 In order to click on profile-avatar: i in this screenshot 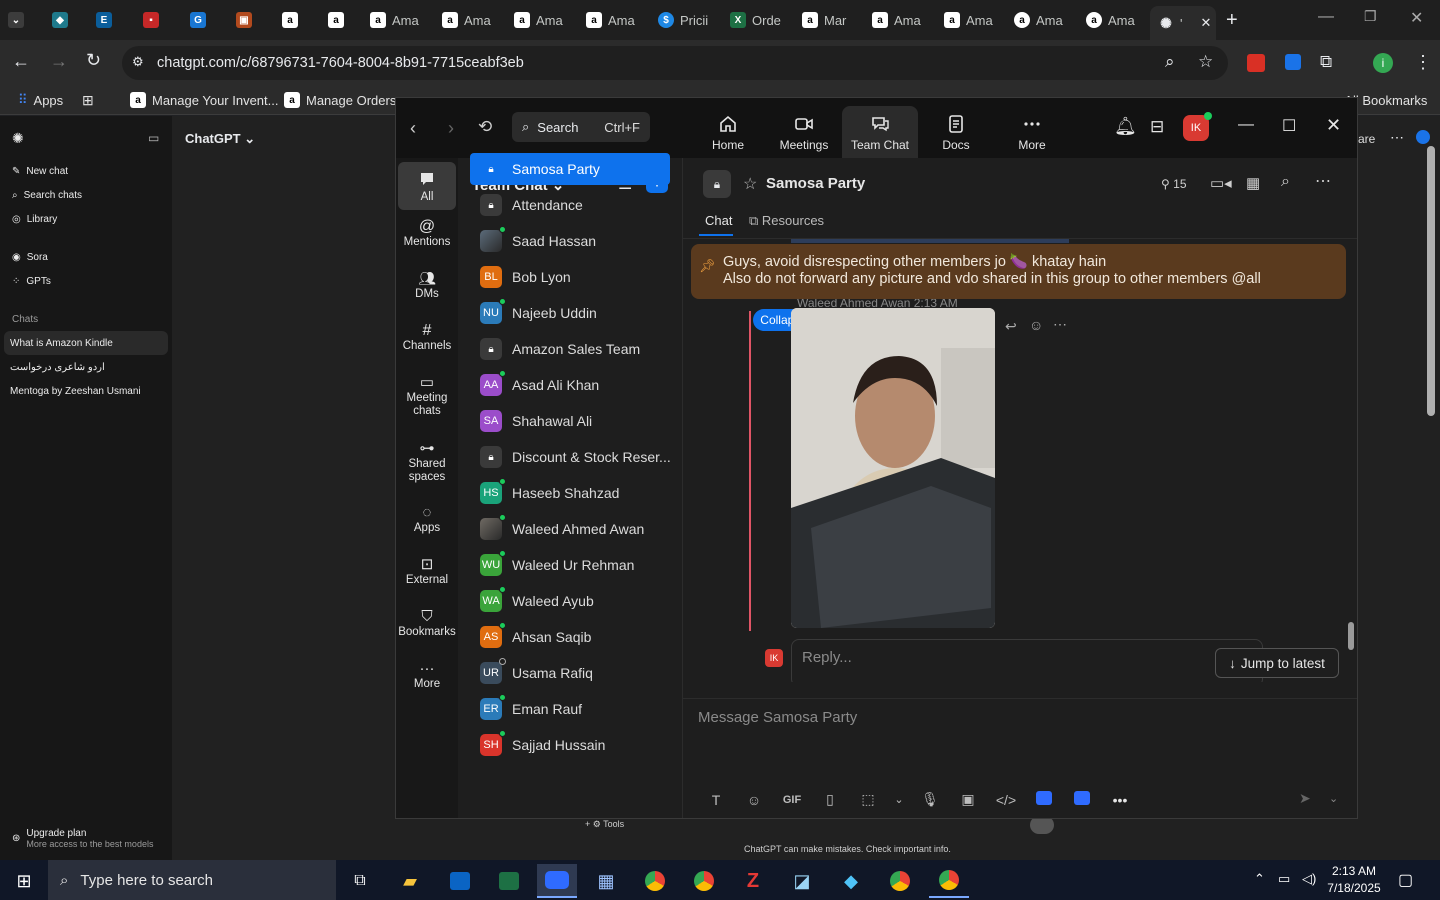, I will do `click(1383, 63)`.